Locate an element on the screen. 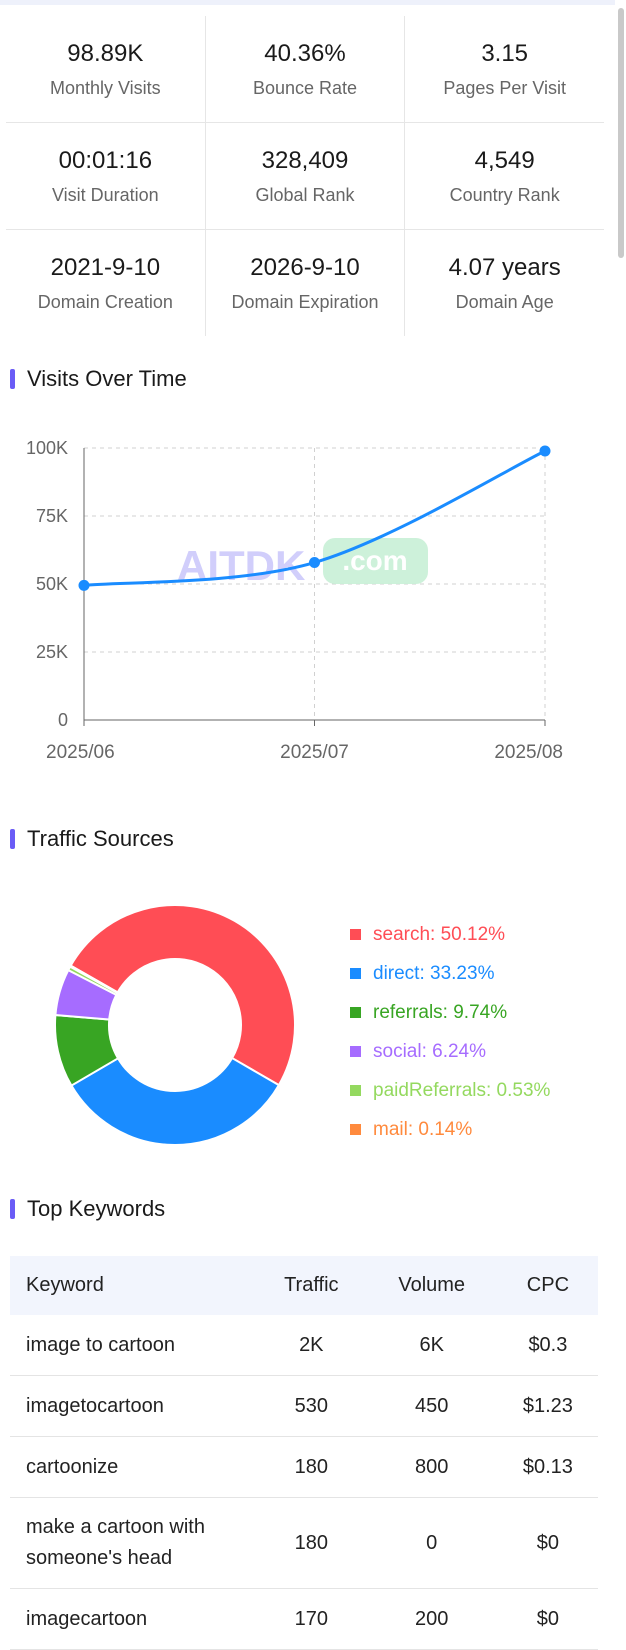 This screenshot has width=626, height=1650. y-tick-label: 0 is located at coordinates (63, 720).